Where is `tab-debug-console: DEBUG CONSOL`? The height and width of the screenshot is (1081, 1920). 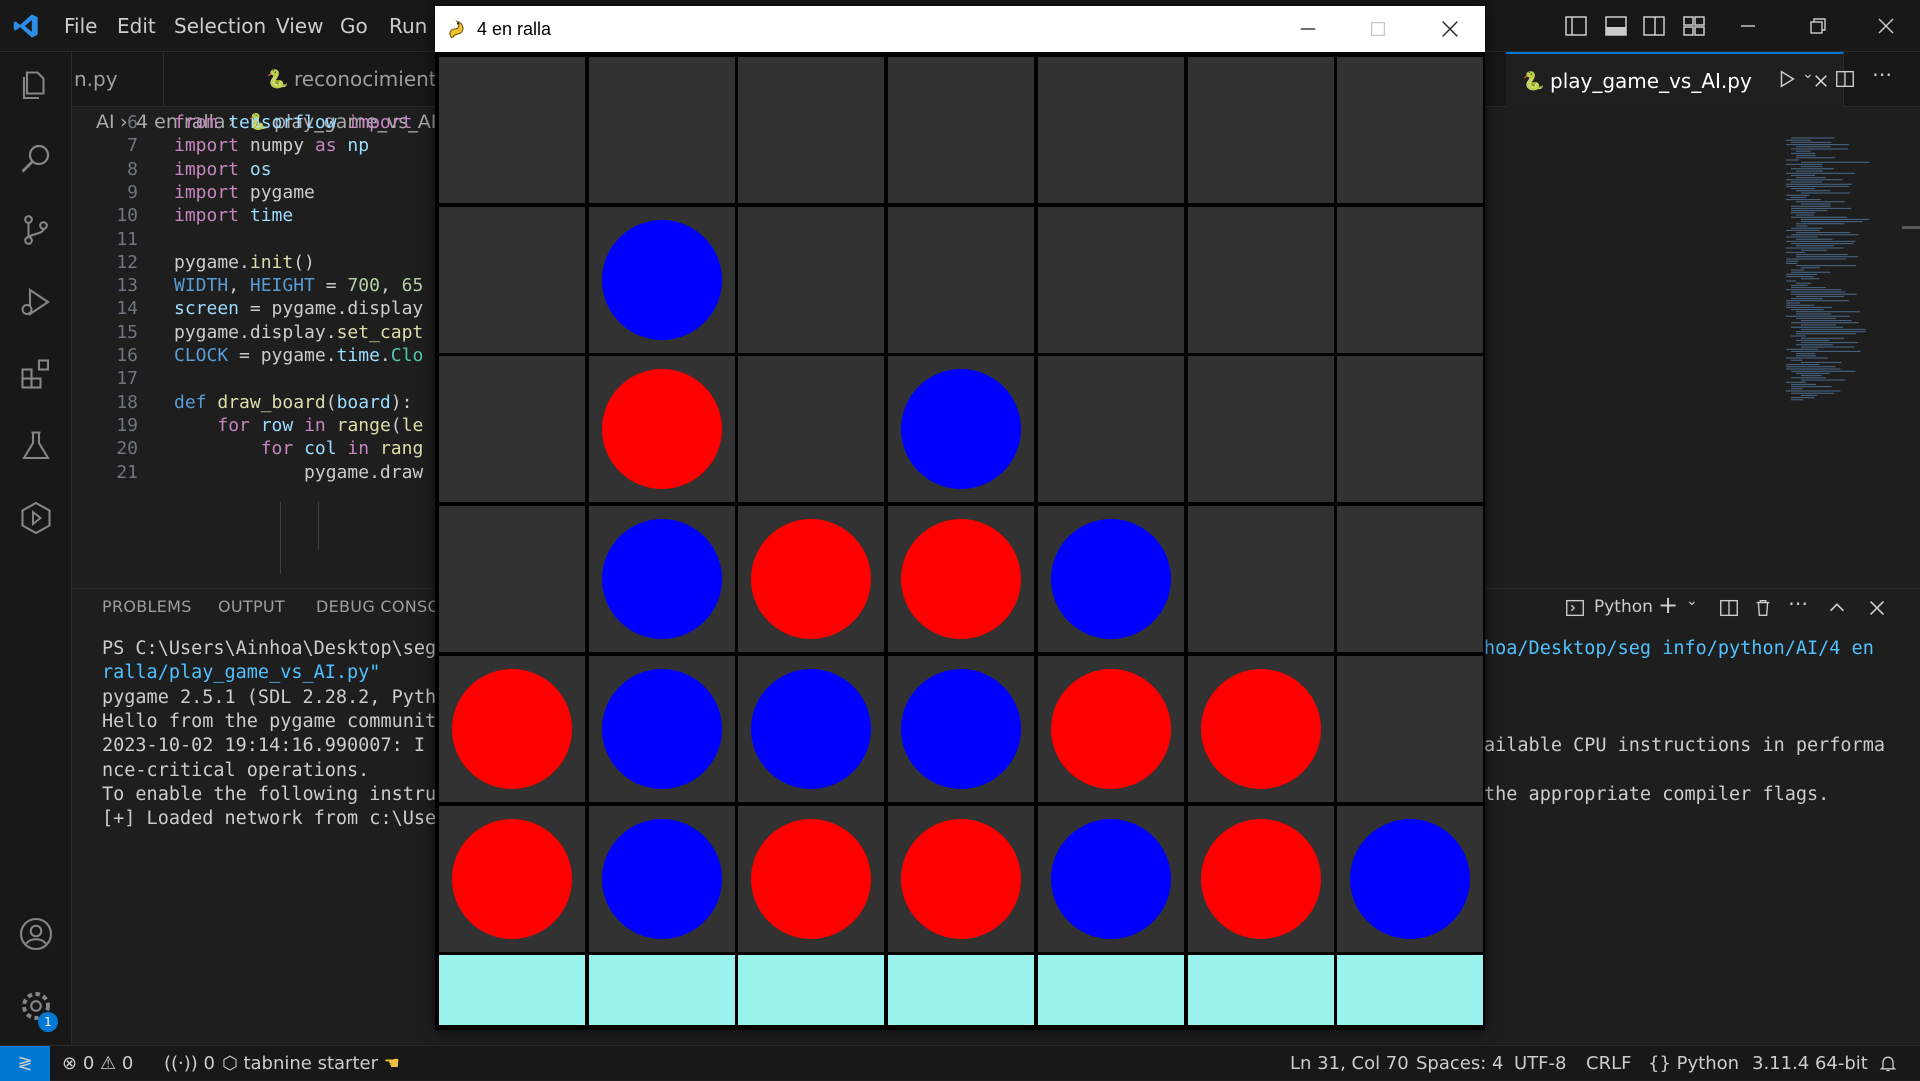
tab-debug-console: DEBUG CONSOL is located at coordinates (383, 606).